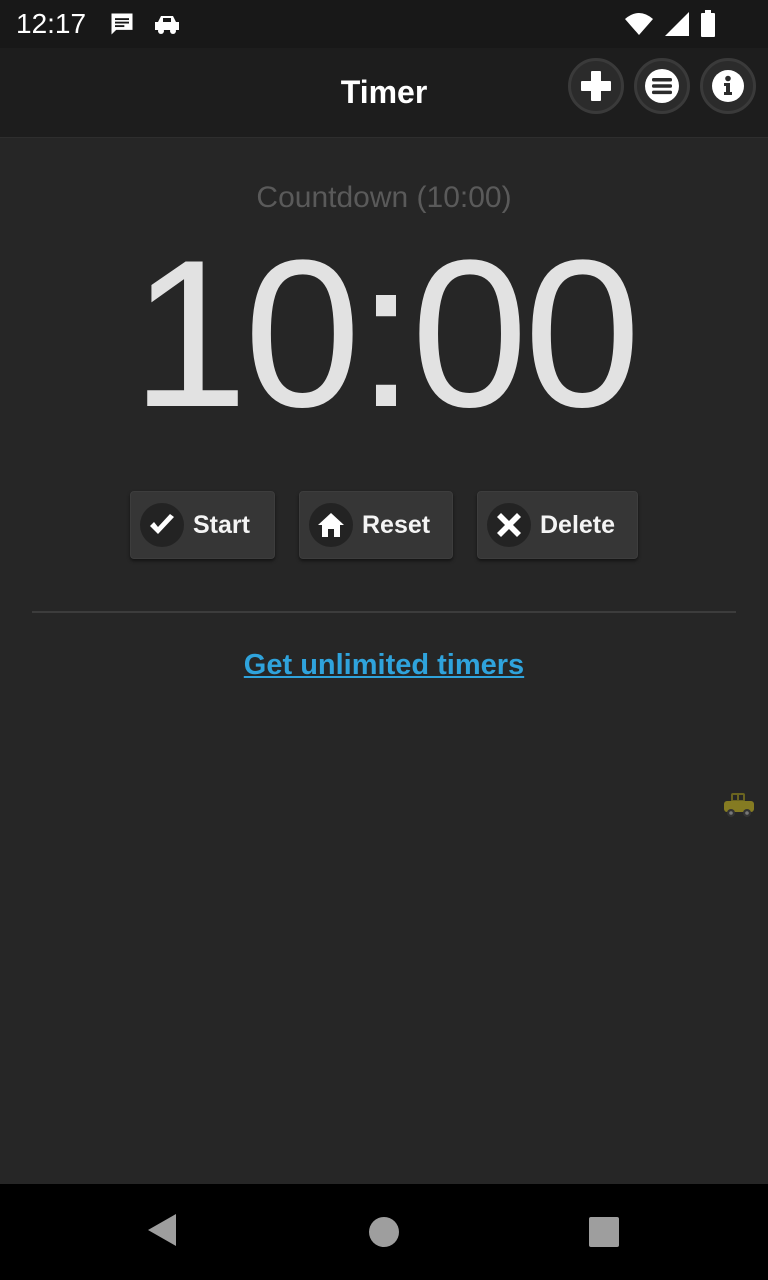 Image resolution: width=768 pixels, height=1280 pixels. I want to click on info-button, so click(728, 86).